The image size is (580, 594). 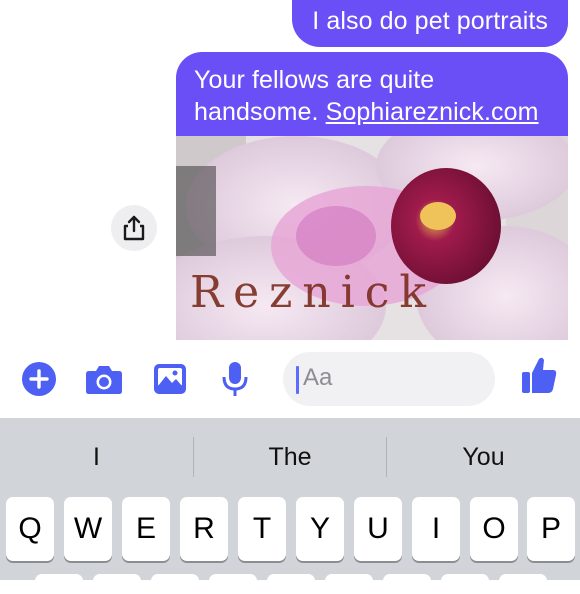 I want to click on microphone-icon, so click(x=235, y=379).